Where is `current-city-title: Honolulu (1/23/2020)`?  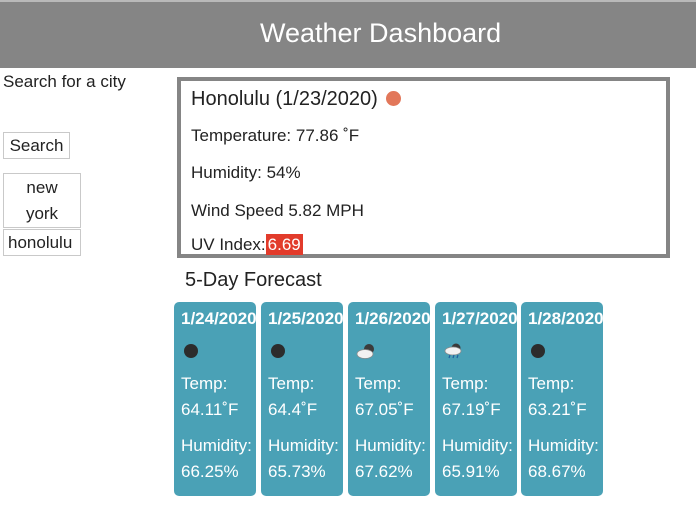
current-city-title: Honolulu (1/23/2020) is located at coordinates (296, 99).